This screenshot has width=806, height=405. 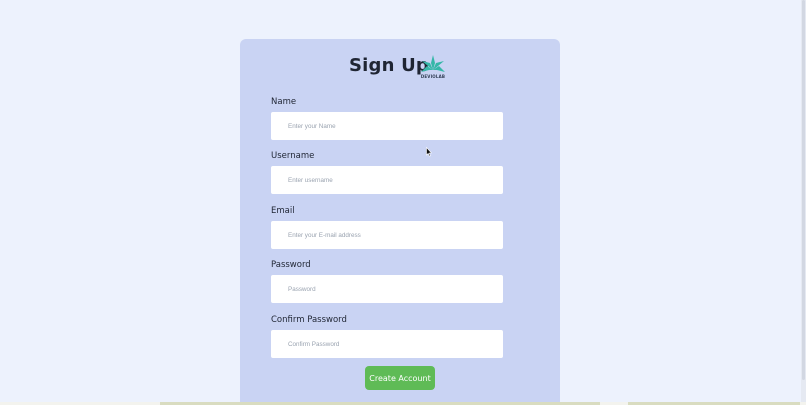 I want to click on name-label: Name, so click(x=284, y=102).